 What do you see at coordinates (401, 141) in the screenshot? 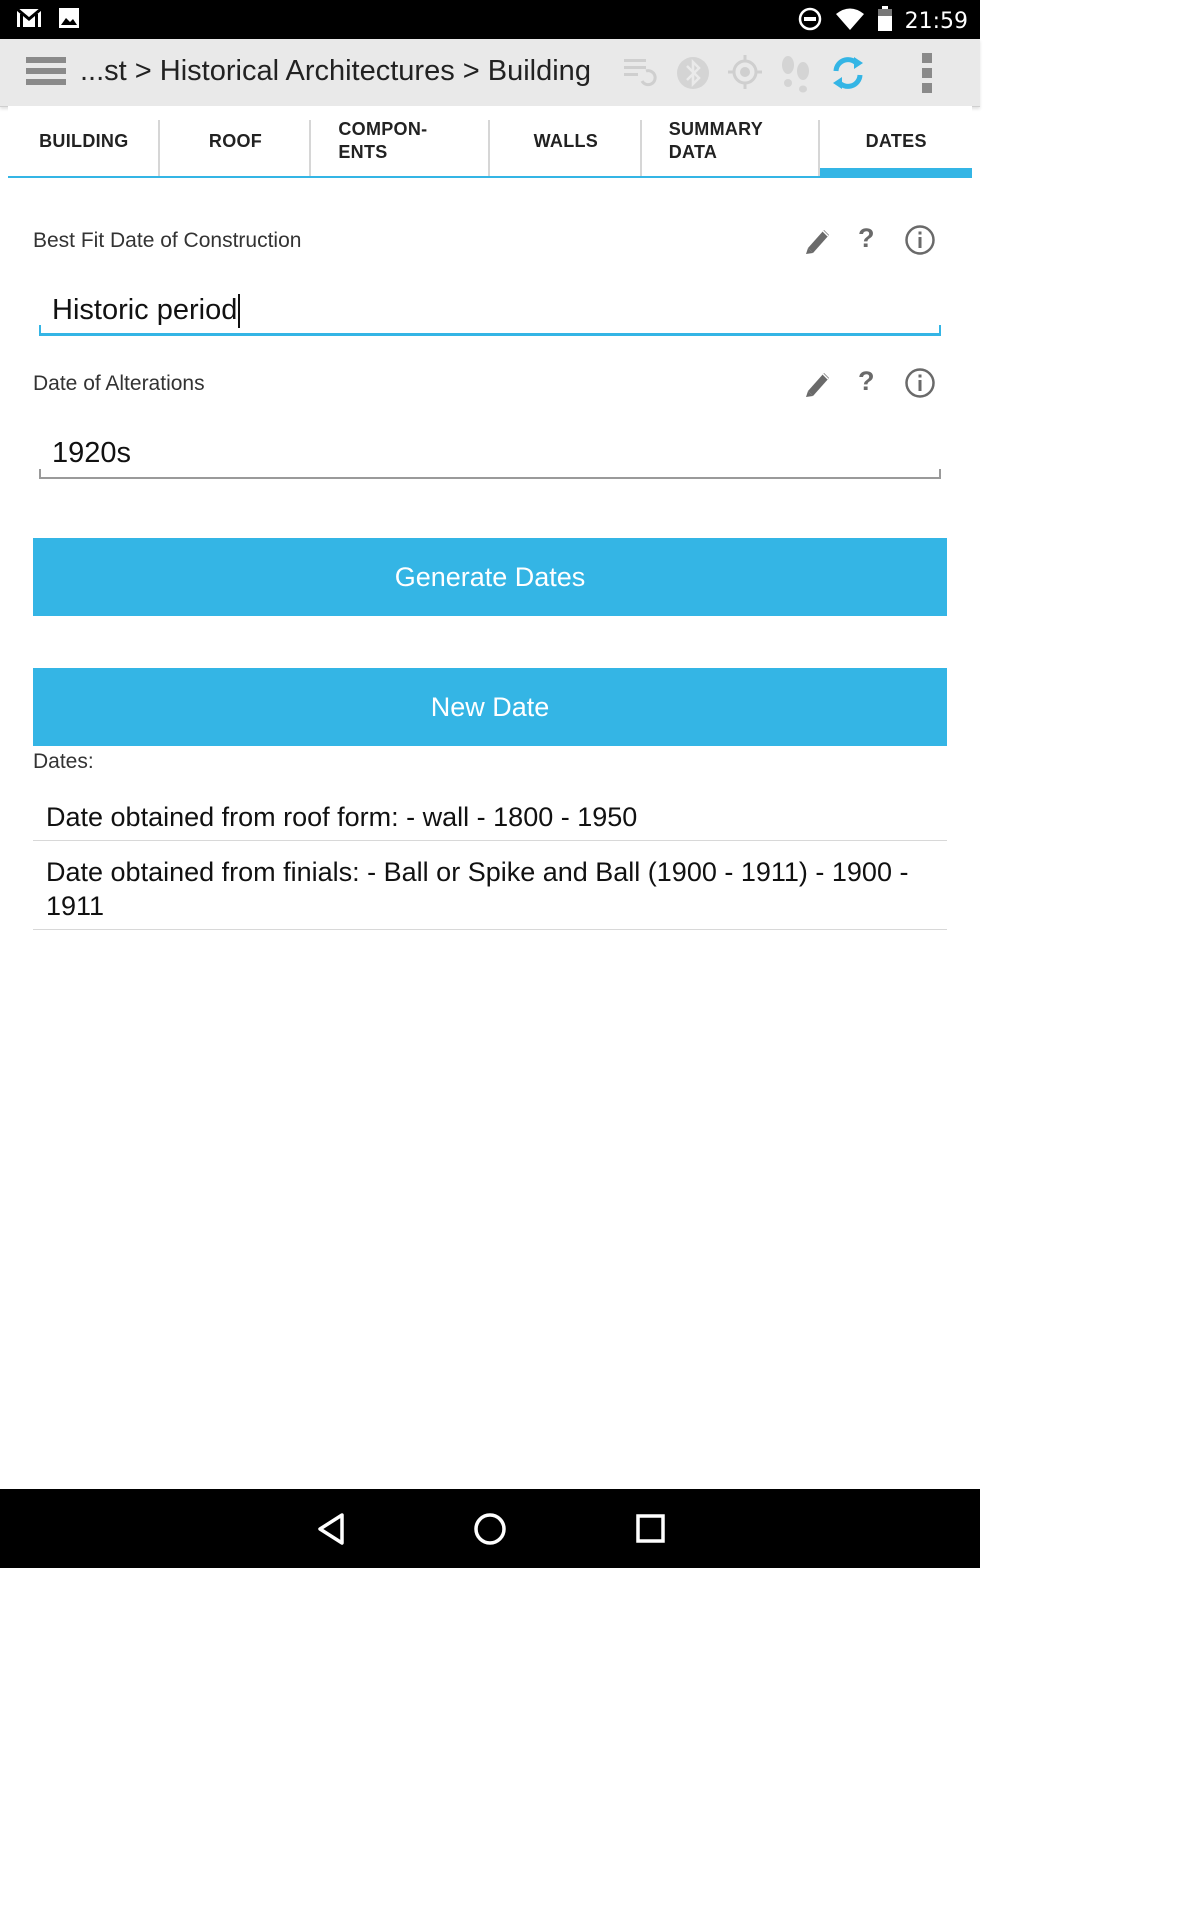
I see `tab-components: COMPON- ENTS` at bounding box center [401, 141].